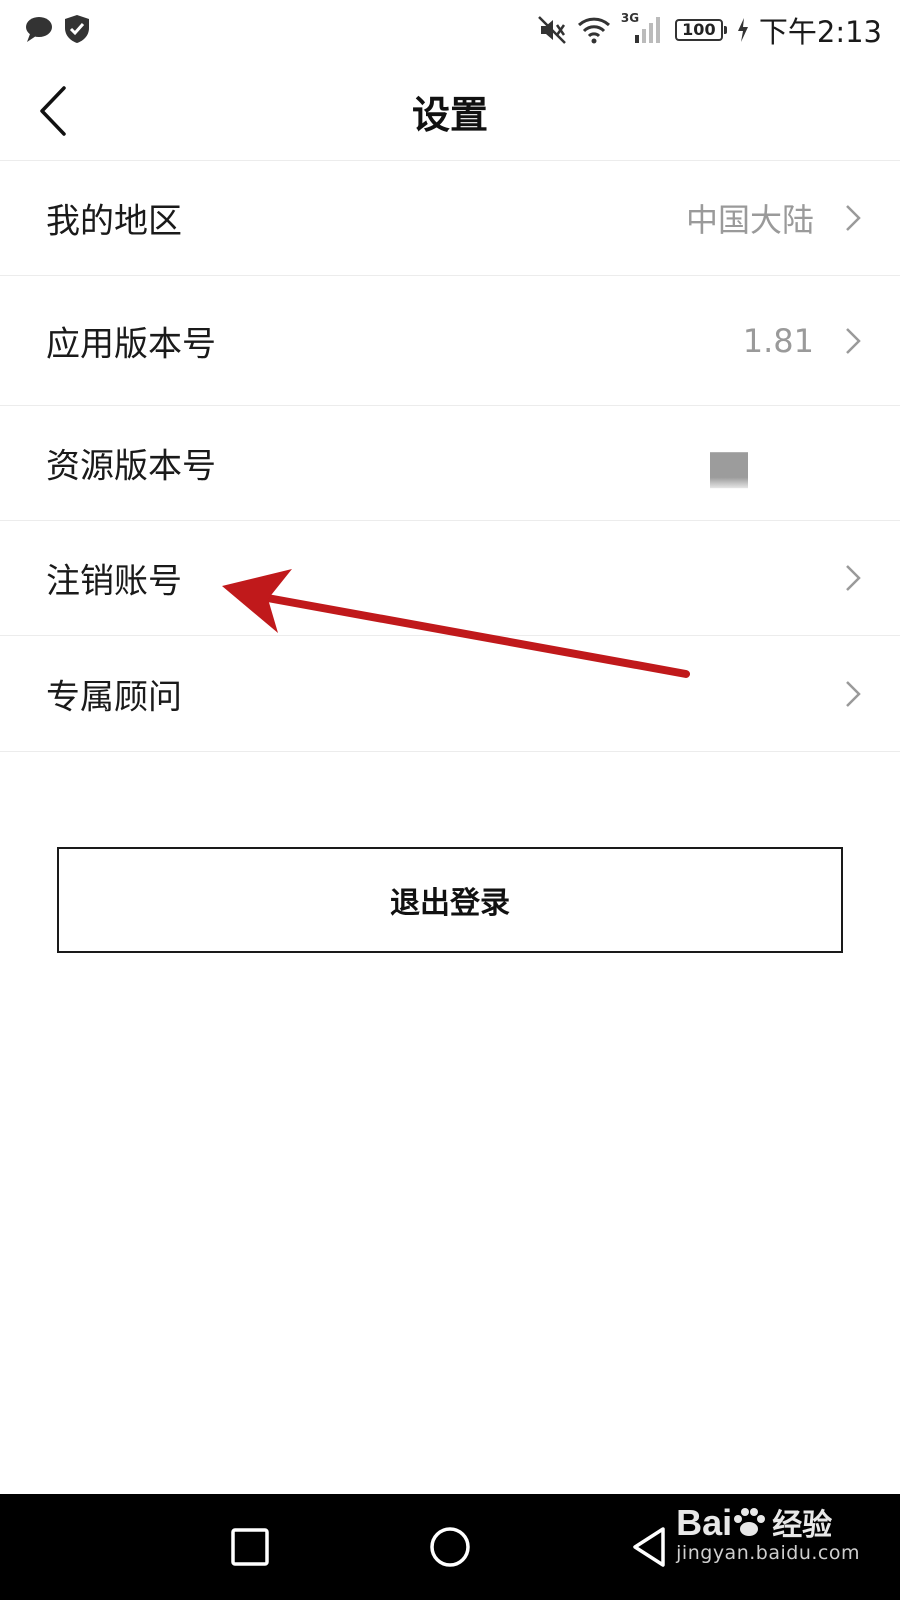  I want to click on settings-item-value: 1.81, so click(778, 340).